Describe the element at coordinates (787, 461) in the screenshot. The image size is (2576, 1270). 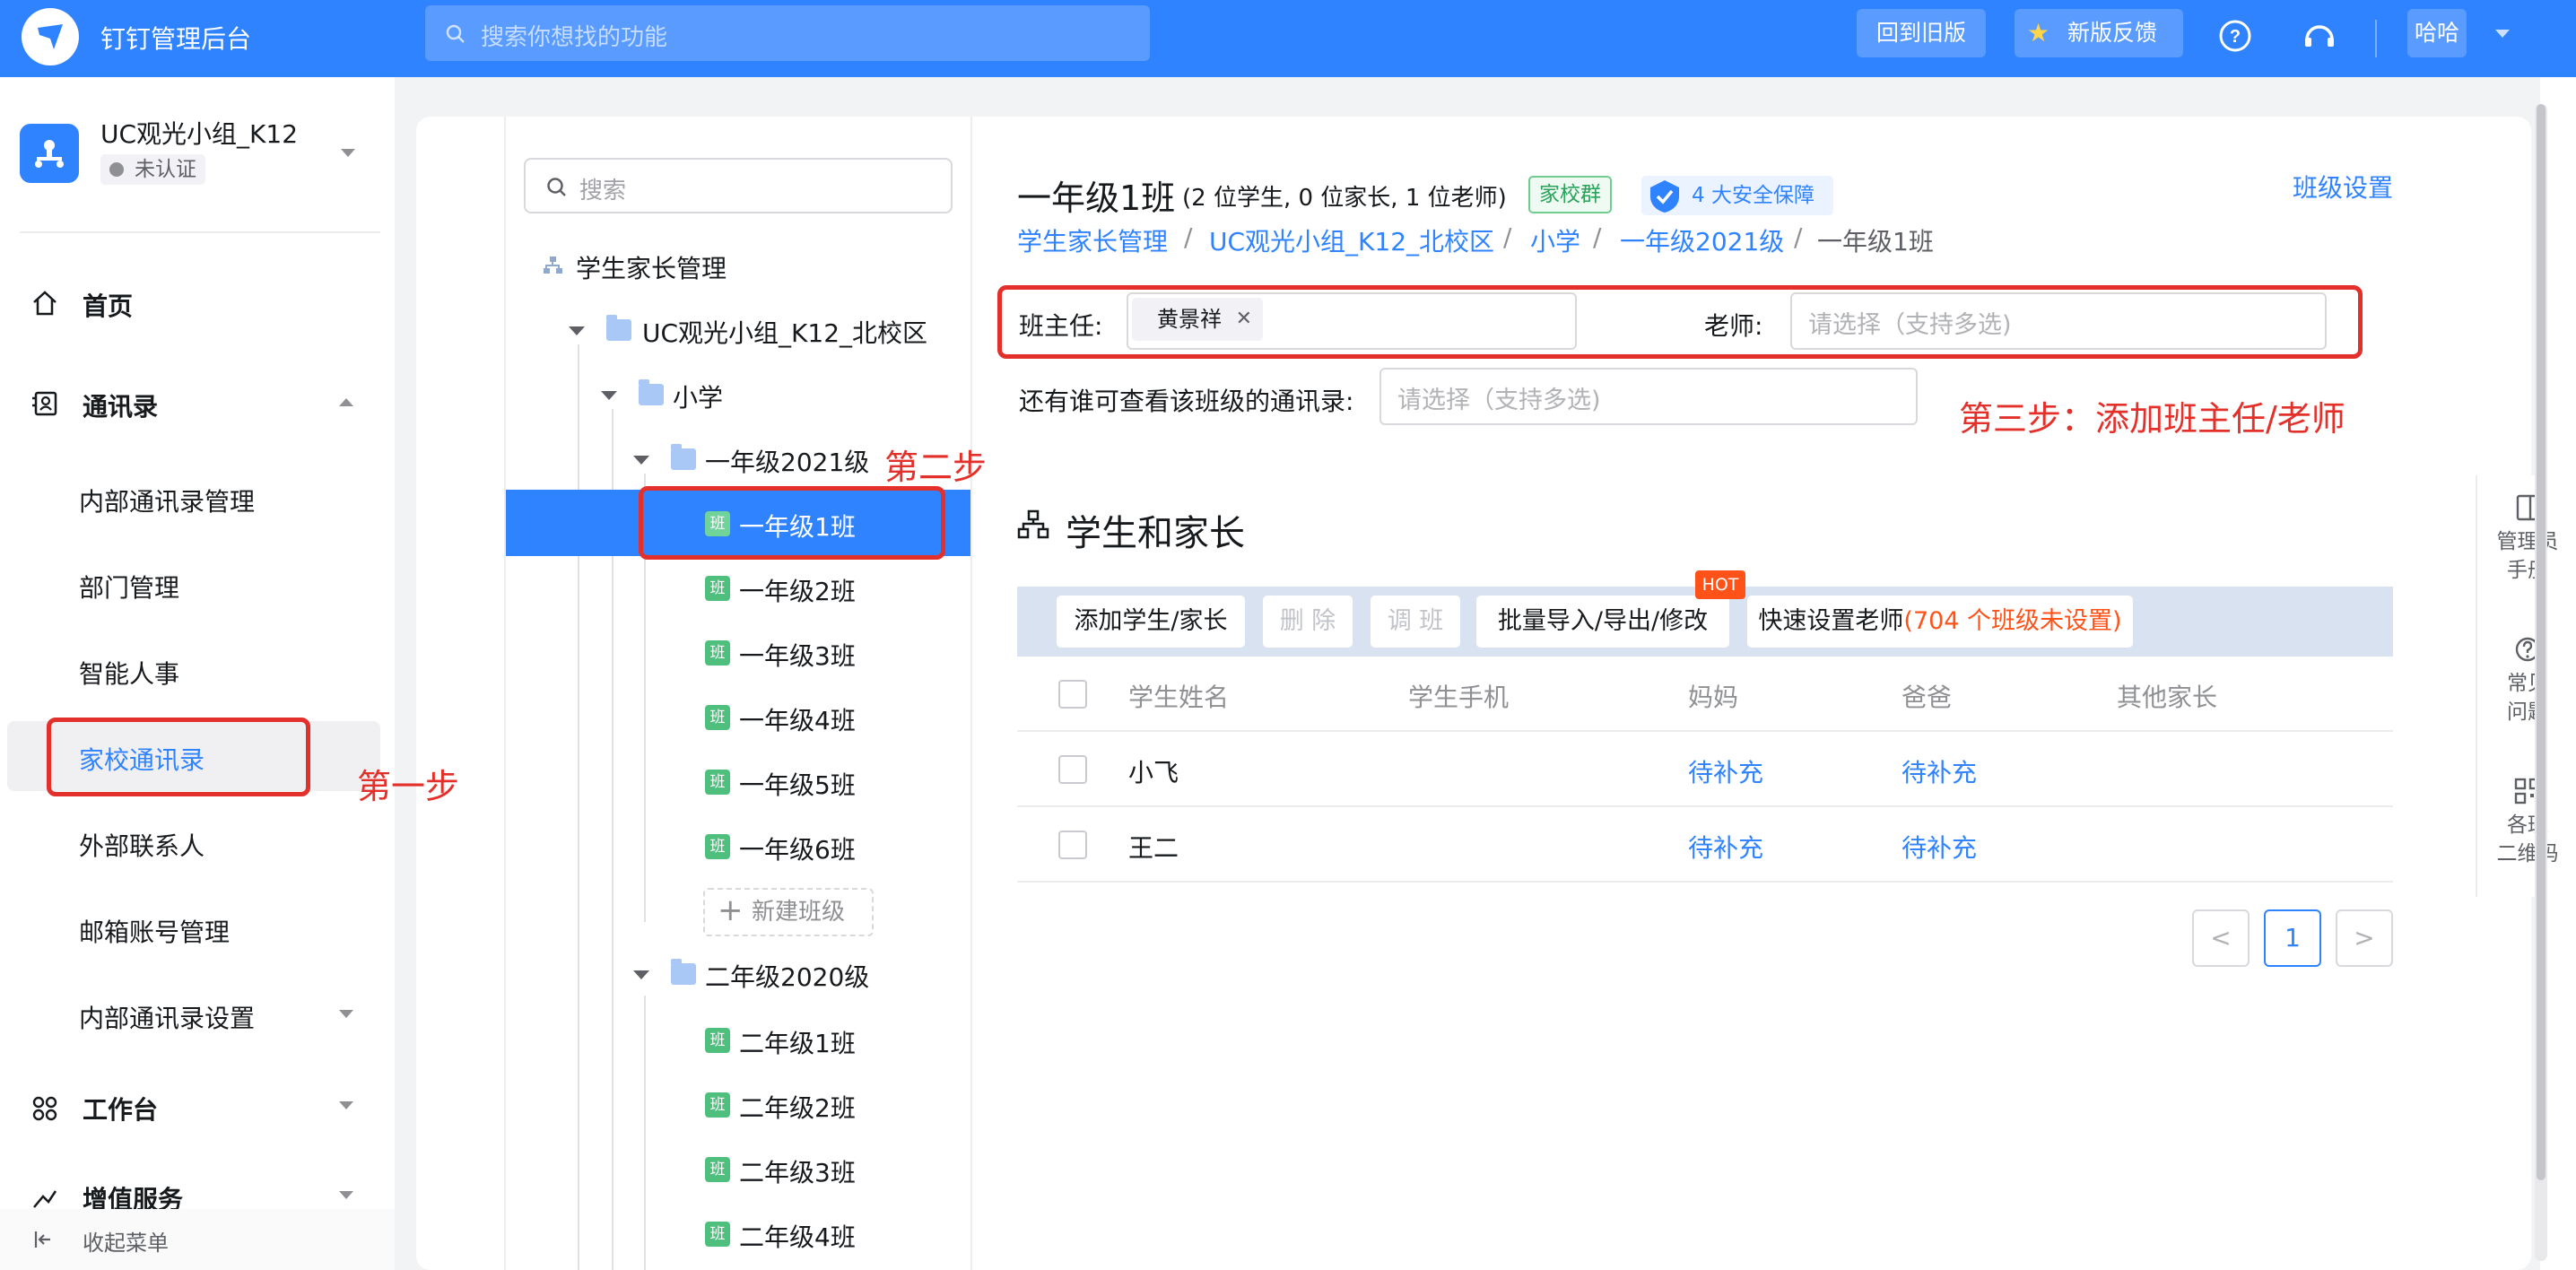
I see `tree-node-grade1: 一年级2021级` at that location.